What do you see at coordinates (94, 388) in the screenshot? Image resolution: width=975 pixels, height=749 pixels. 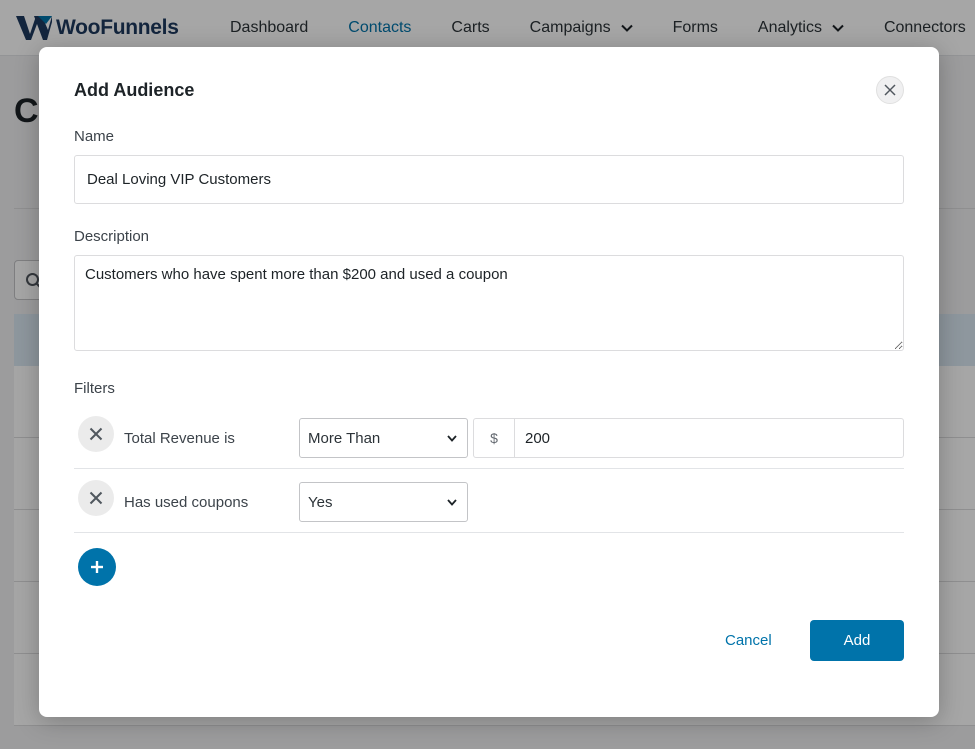 I see `filters-label: Filters` at bounding box center [94, 388].